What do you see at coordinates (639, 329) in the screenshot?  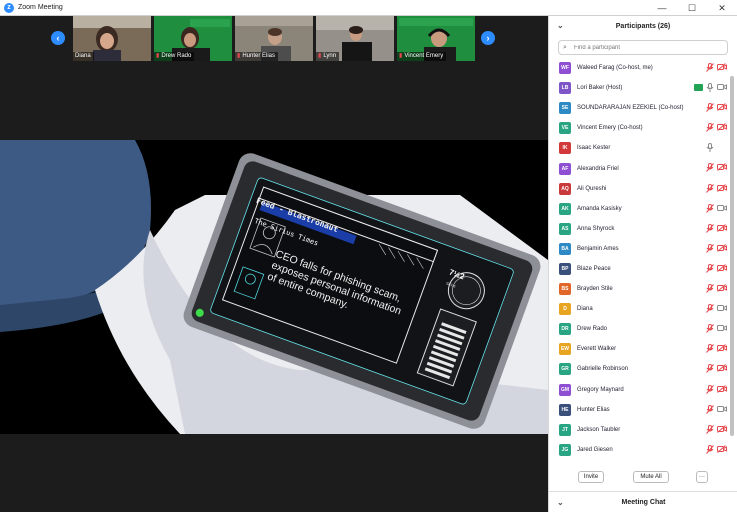 I see `participant-row: DR Drew Rado` at bounding box center [639, 329].